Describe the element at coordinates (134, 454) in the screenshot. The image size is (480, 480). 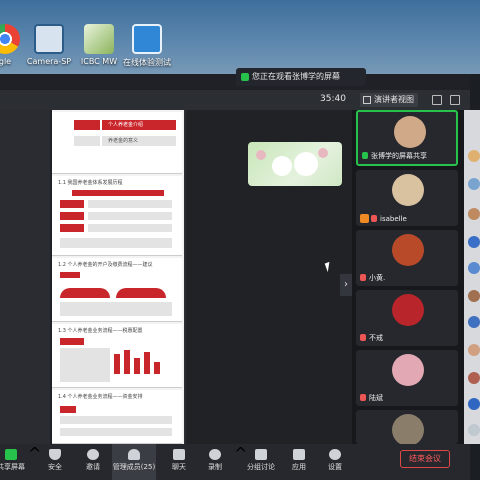
I see `participants-icon` at that location.